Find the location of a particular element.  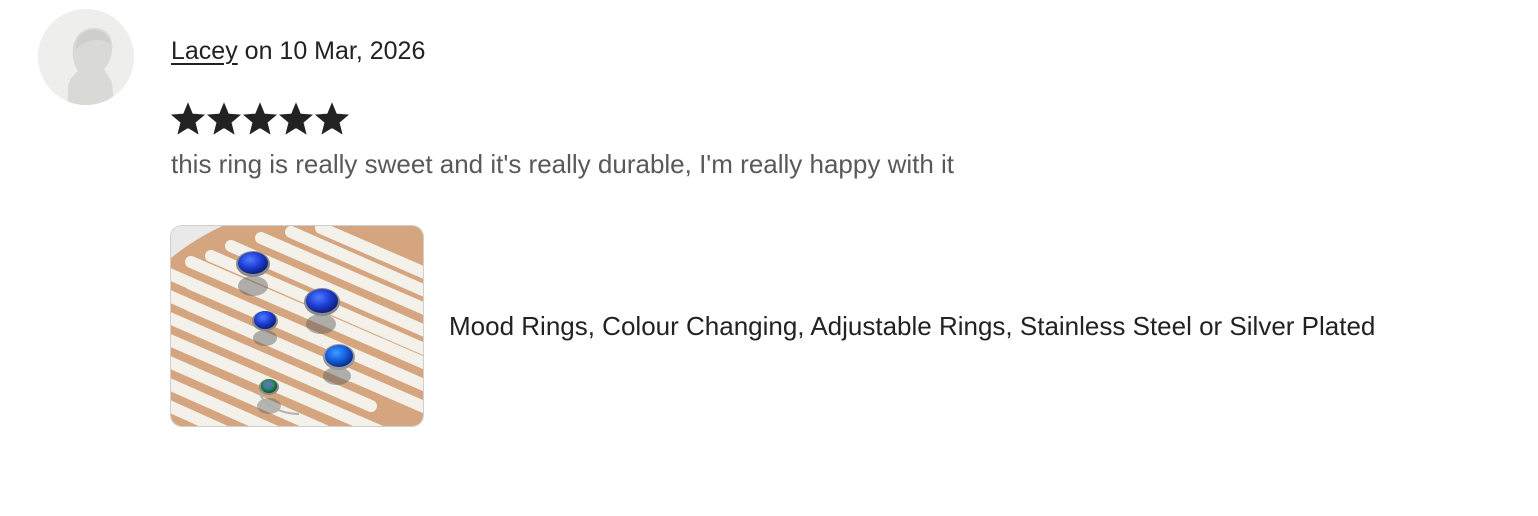

star-rating is located at coordinates (260, 119).